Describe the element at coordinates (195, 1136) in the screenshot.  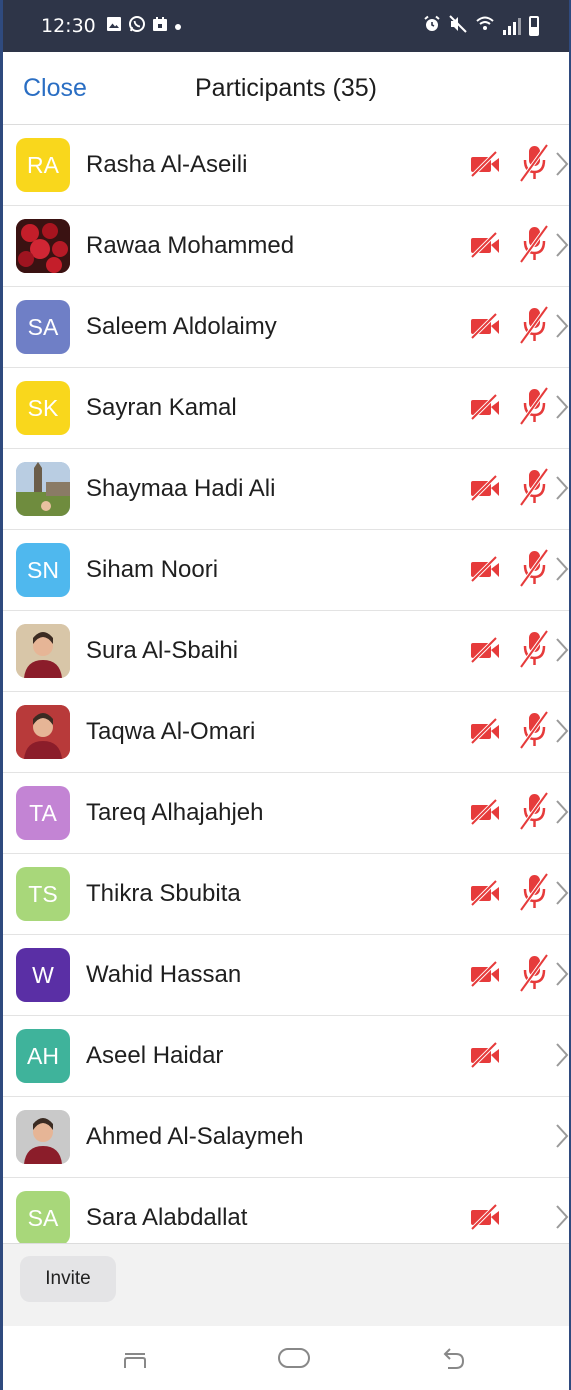
I see `participant-name: Ahmed Al-Salaymeh` at that location.